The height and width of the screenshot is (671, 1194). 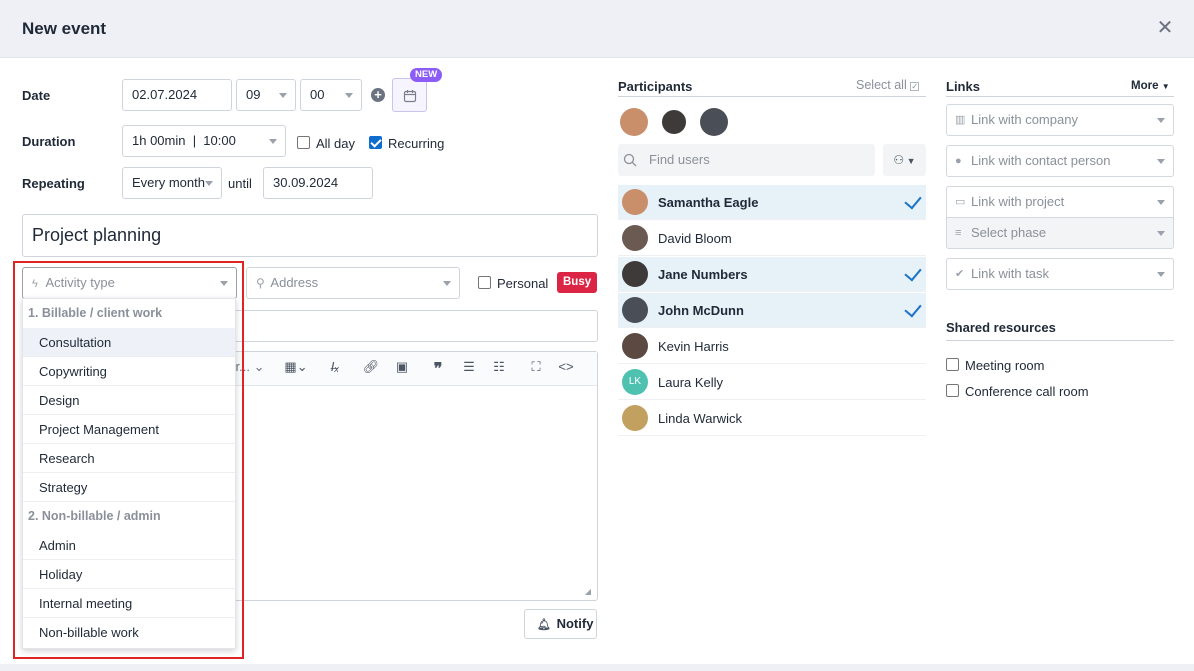 What do you see at coordinates (536, 368) in the screenshot?
I see `fullscreen-icon: ⛶` at bounding box center [536, 368].